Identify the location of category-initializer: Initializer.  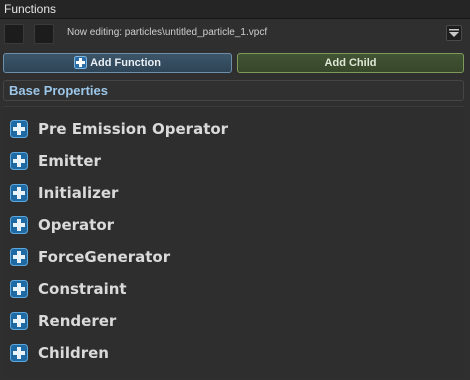
(233, 194).